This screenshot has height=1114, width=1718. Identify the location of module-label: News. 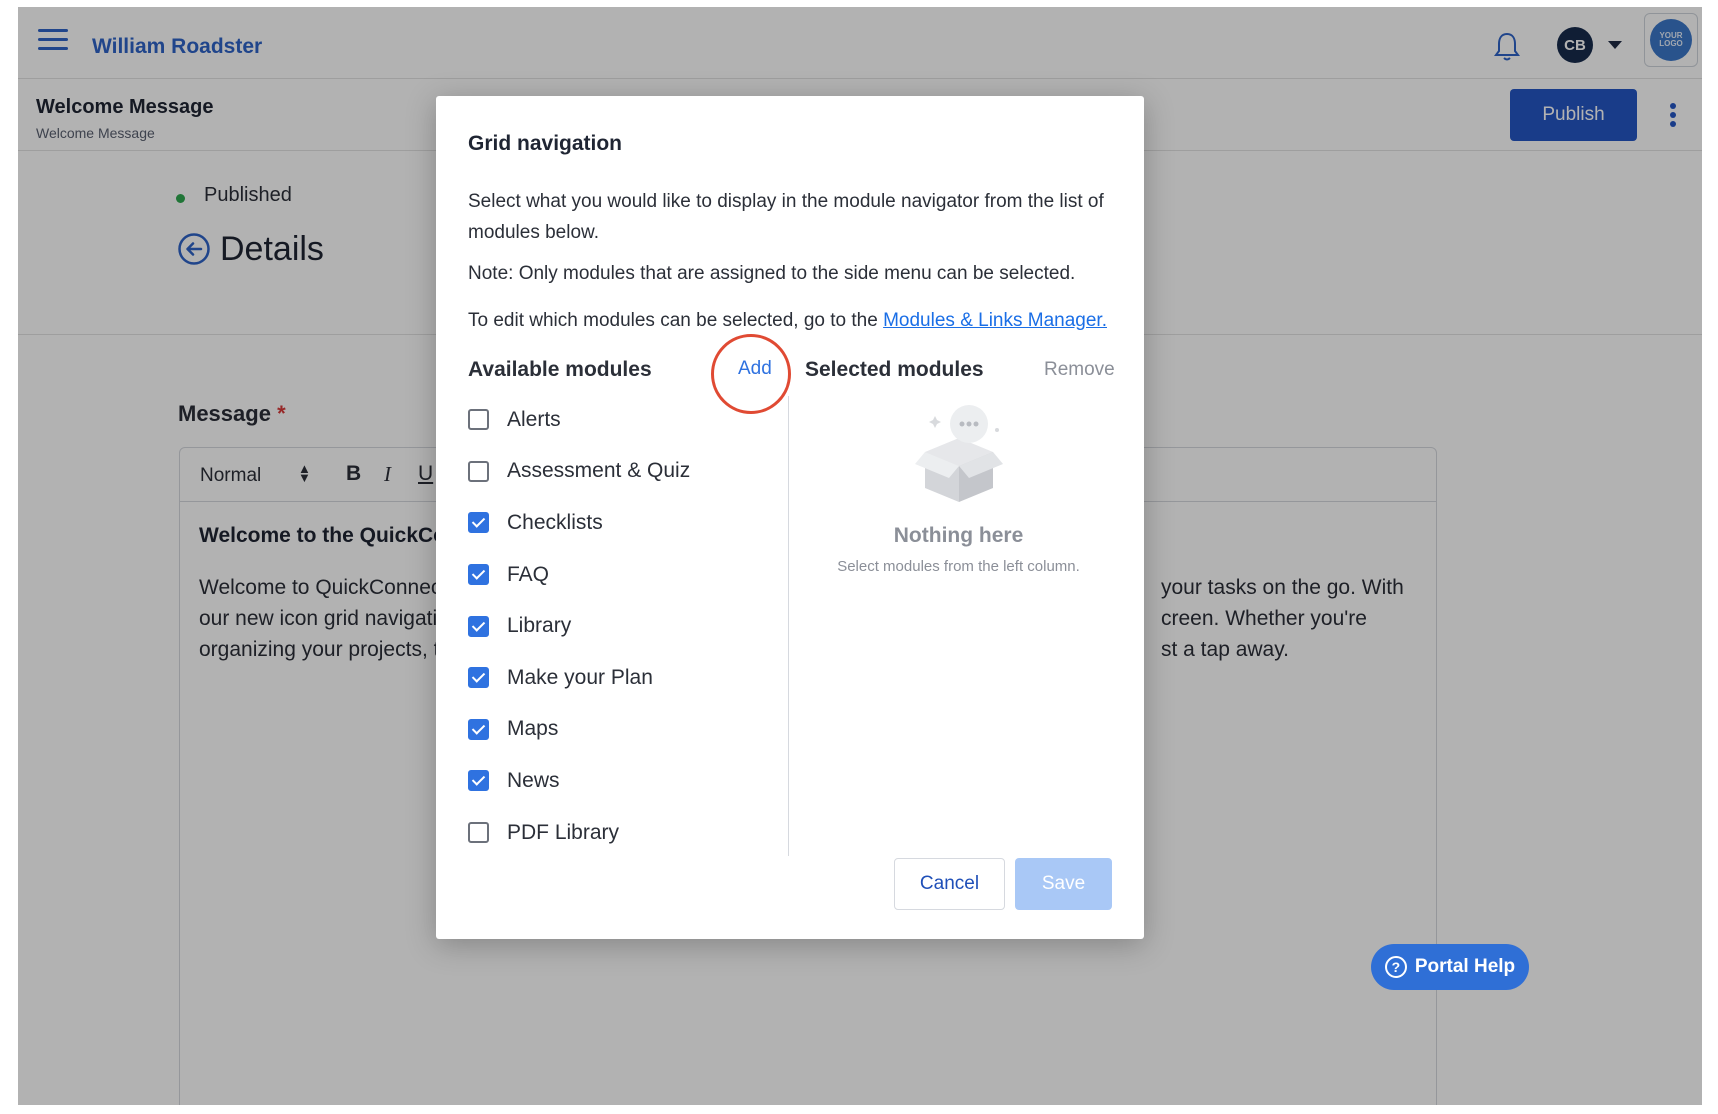
(533, 780).